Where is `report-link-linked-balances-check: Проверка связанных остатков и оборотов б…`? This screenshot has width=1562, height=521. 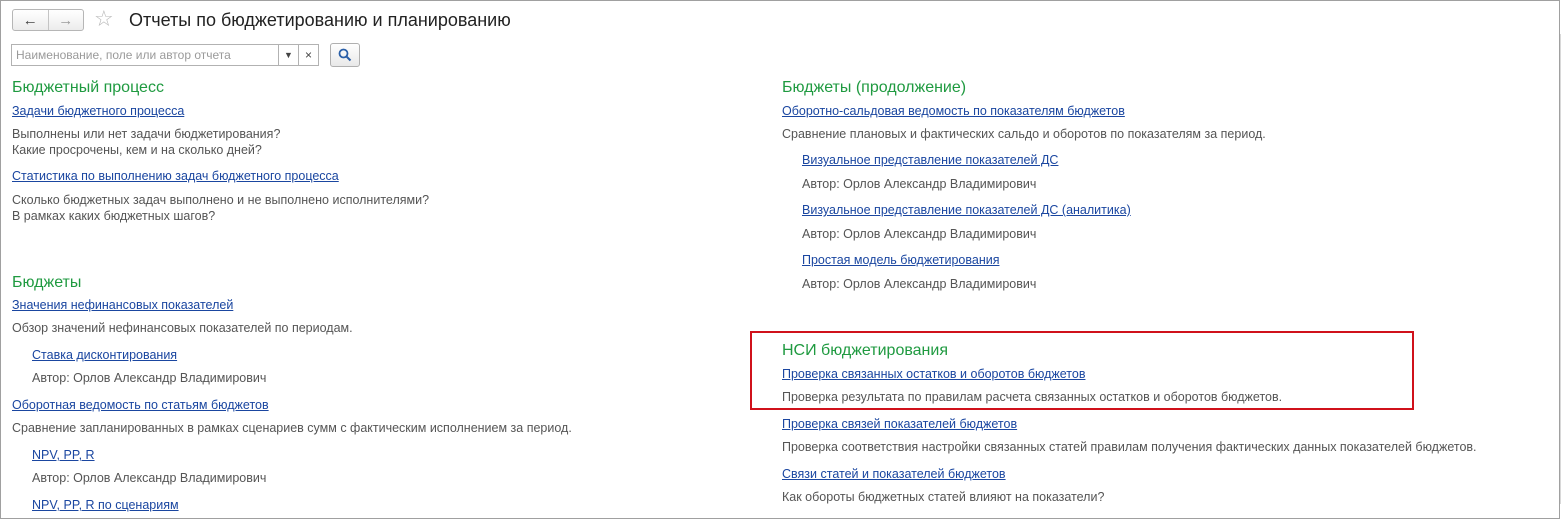
report-link-linked-balances-check: Проверка связанных остатков и оборотов б… is located at coordinates (933, 374).